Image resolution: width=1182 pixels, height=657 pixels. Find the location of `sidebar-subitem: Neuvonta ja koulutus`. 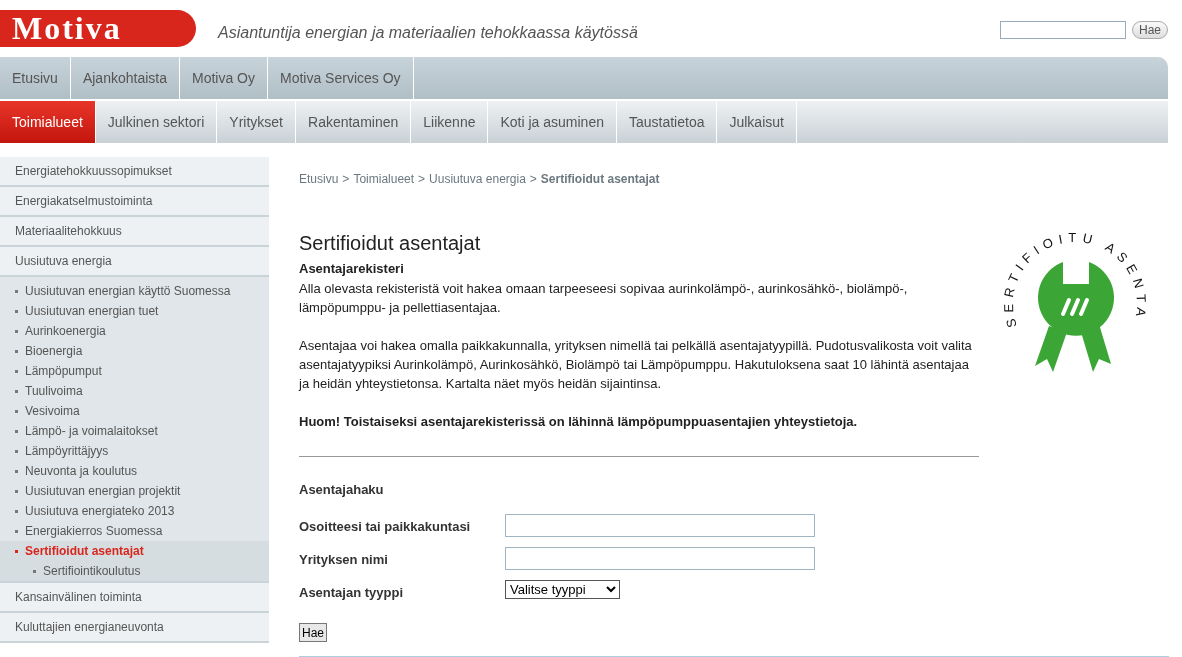

sidebar-subitem: Neuvonta ja koulutus is located at coordinates (134, 471).